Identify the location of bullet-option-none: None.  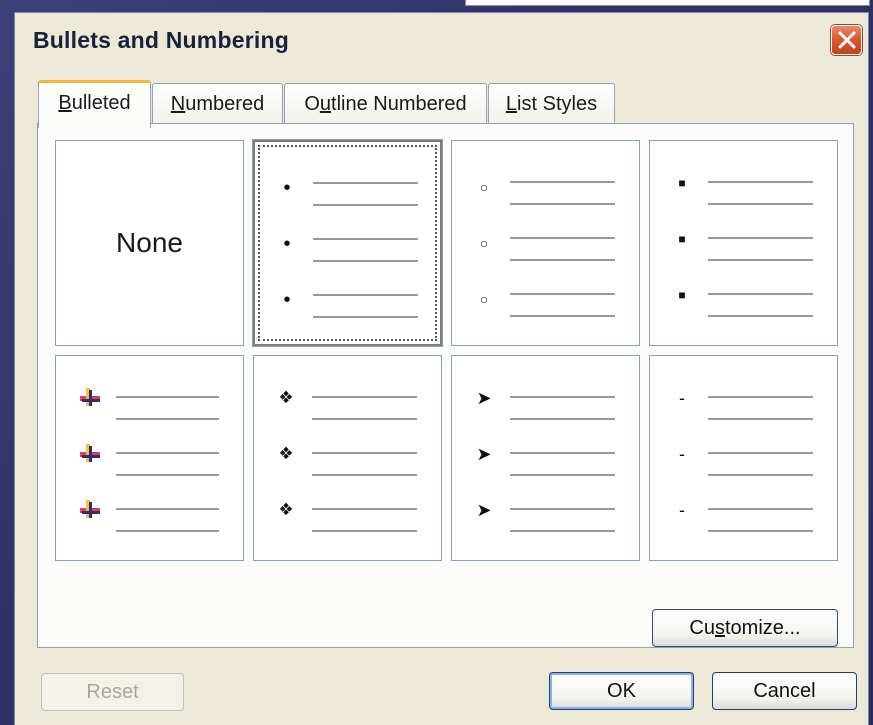
(149, 243).